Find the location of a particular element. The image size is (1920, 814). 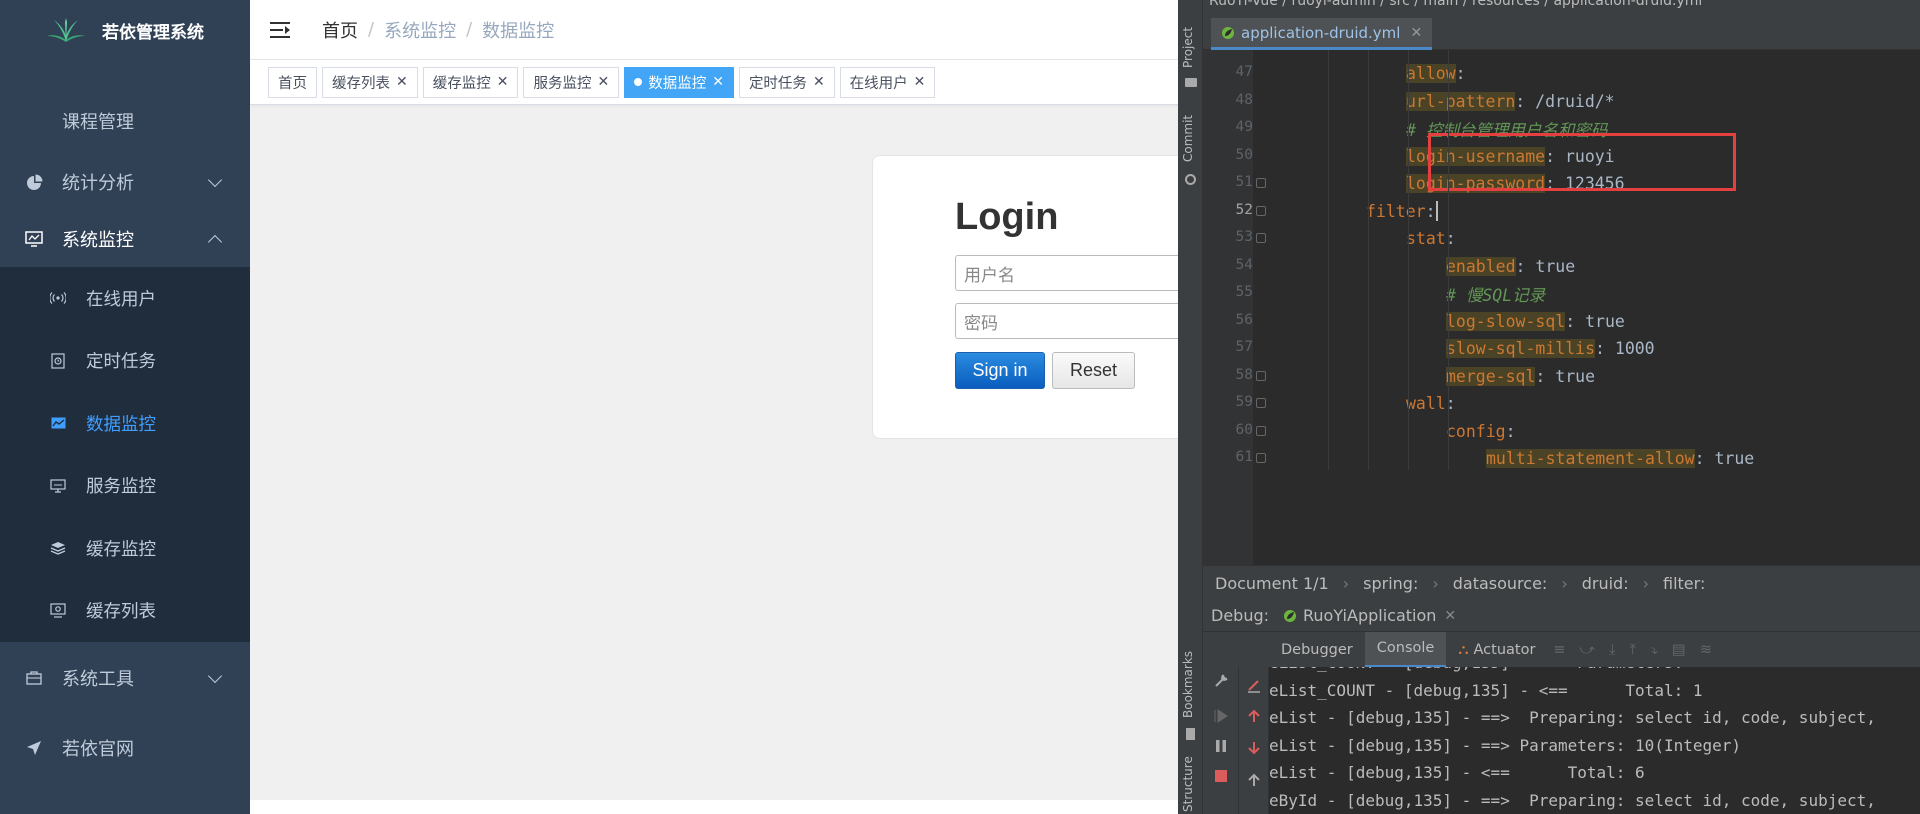

commit-tool-tab: Commit is located at coordinates (1188, 138).